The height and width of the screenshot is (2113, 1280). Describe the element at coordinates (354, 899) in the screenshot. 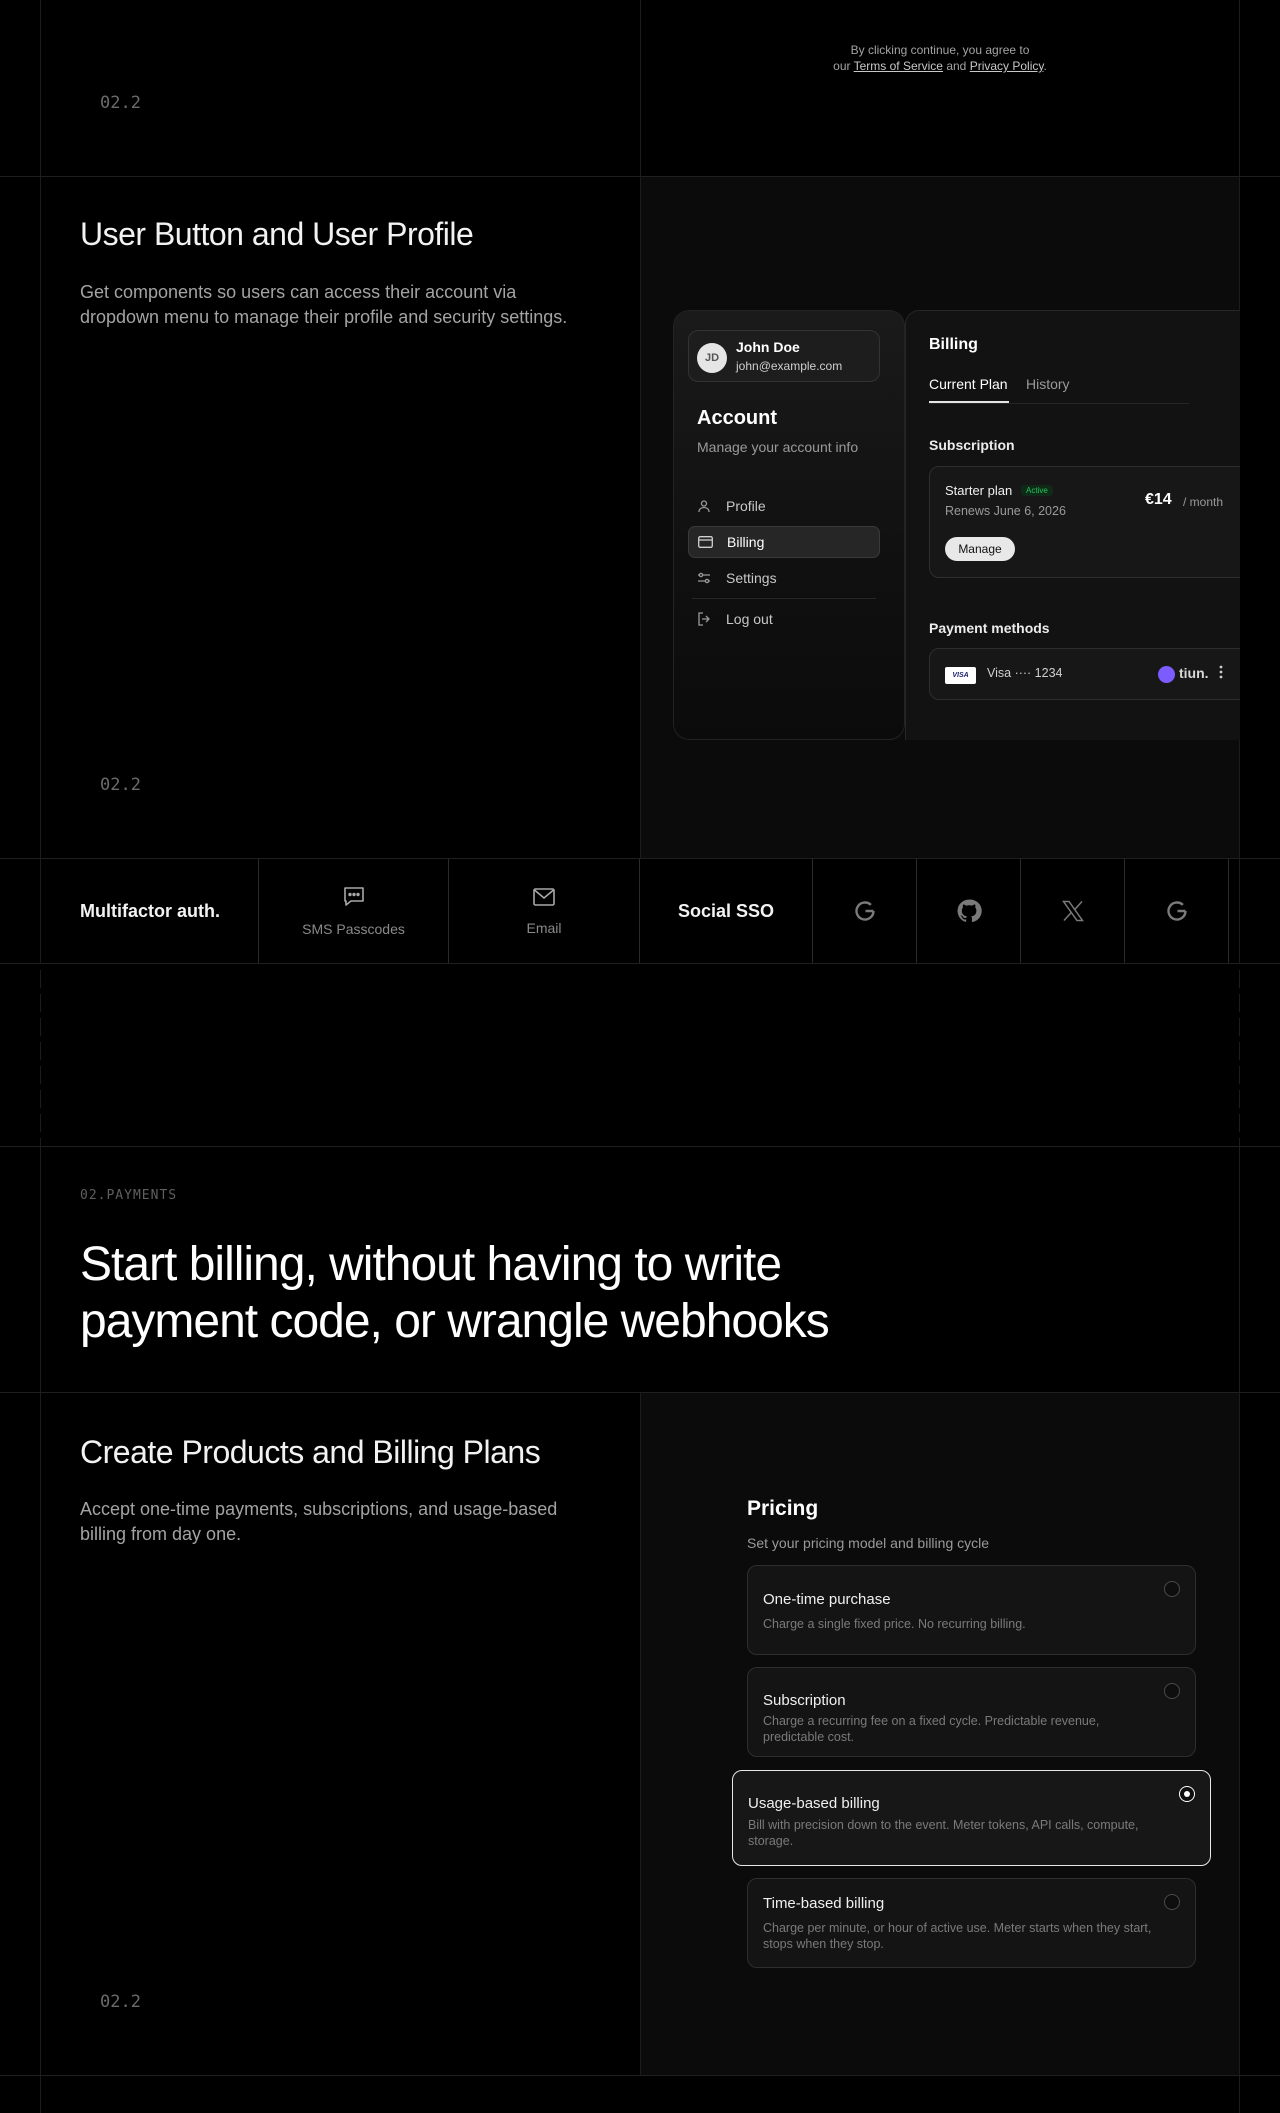

I see `message-icon` at that location.